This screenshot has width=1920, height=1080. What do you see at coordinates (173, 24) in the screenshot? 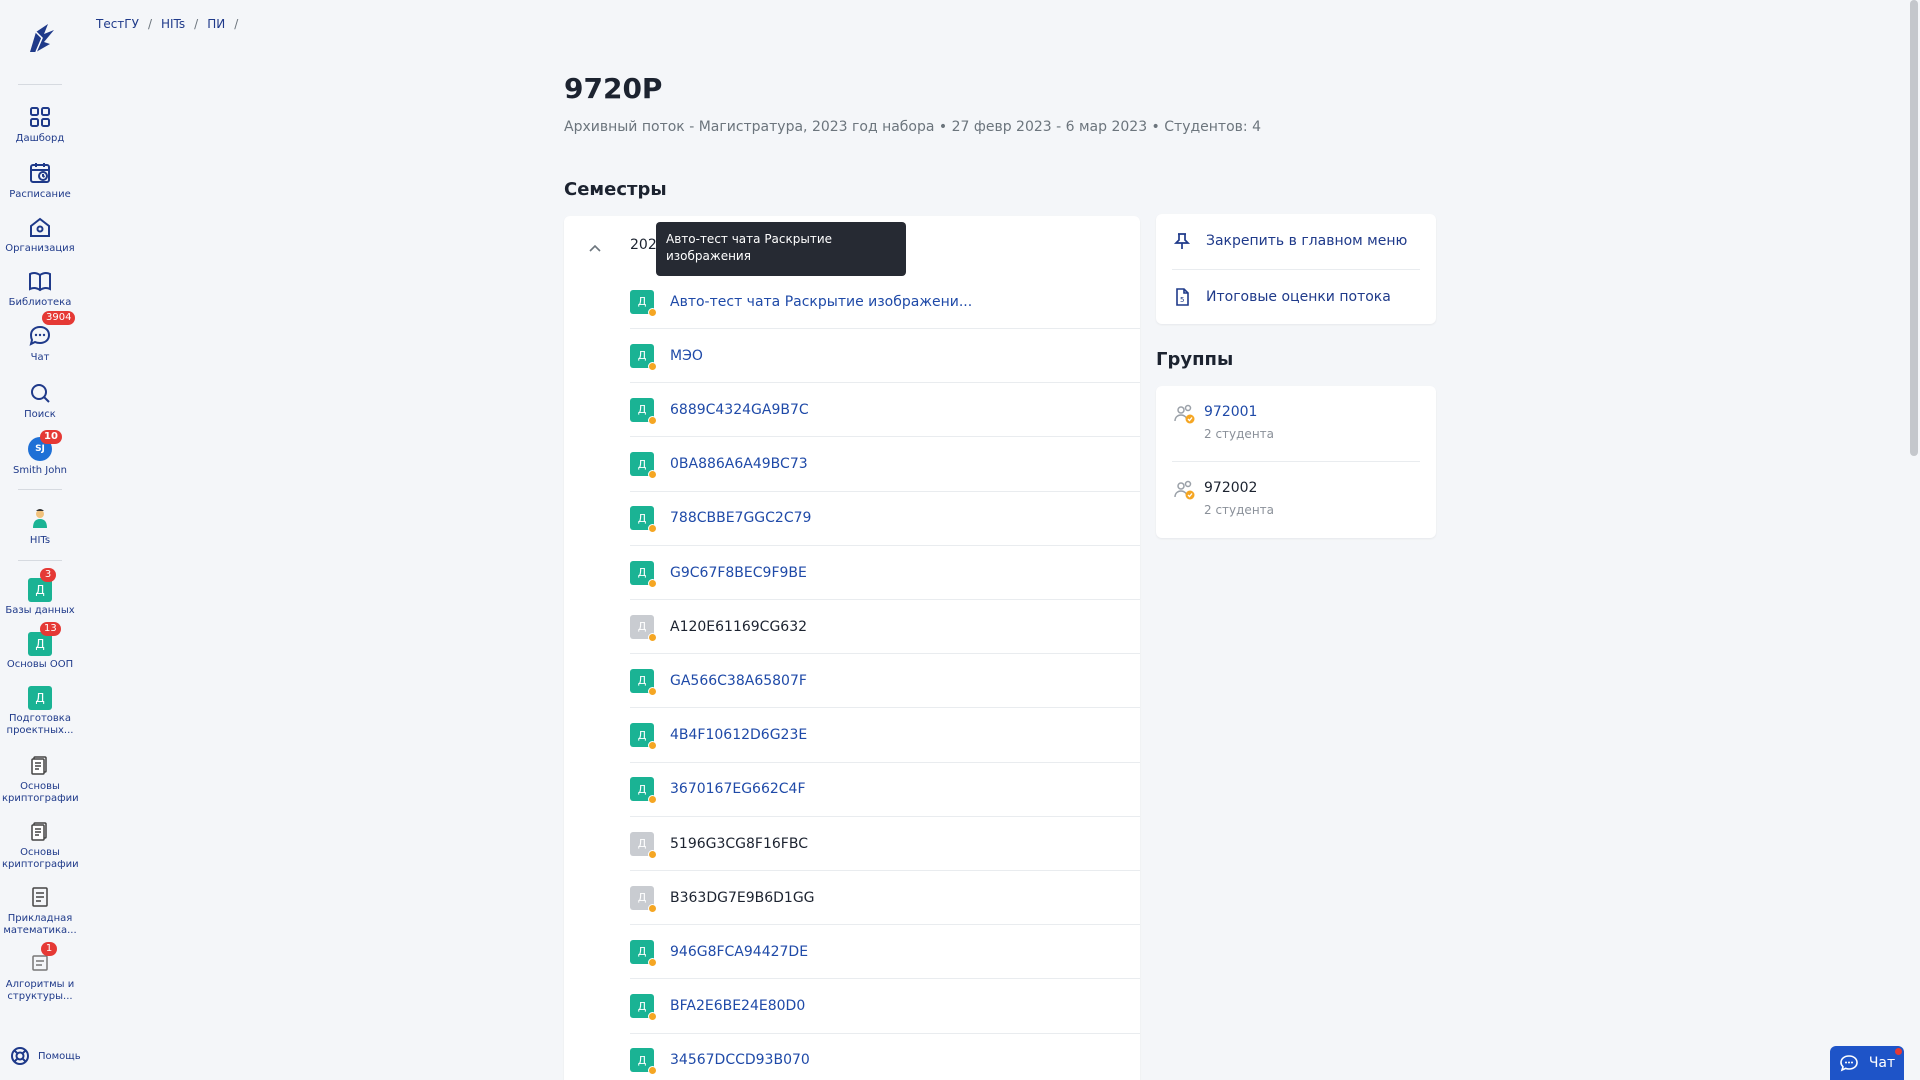
I see `breadcrumb-item: HITs` at bounding box center [173, 24].